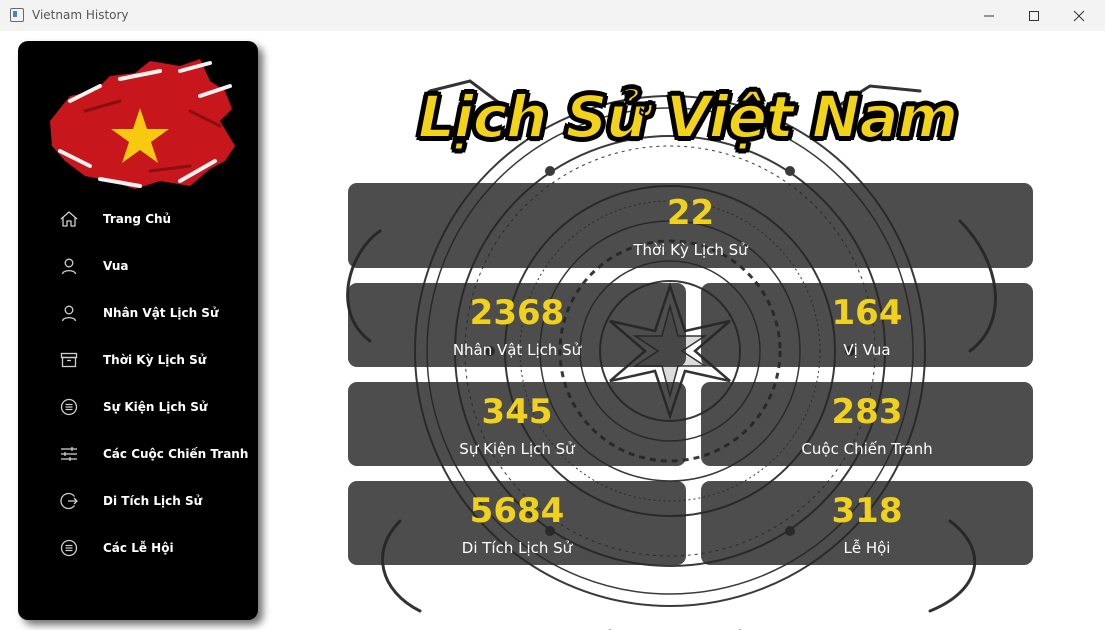 This screenshot has height=630, width=1105. Describe the element at coordinates (867, 350) in the screenshot. I see `stat-label: Vị Vua` at that location.